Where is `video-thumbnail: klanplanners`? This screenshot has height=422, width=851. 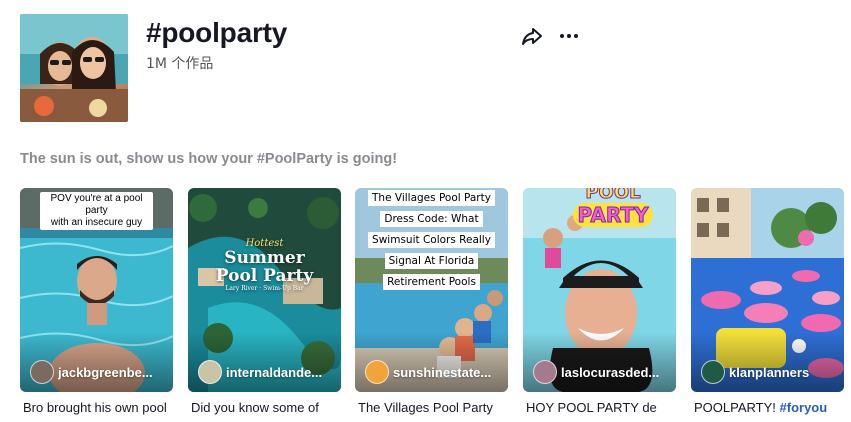
video-thumbnail: klanplanners is located at coordinates (767, 290).